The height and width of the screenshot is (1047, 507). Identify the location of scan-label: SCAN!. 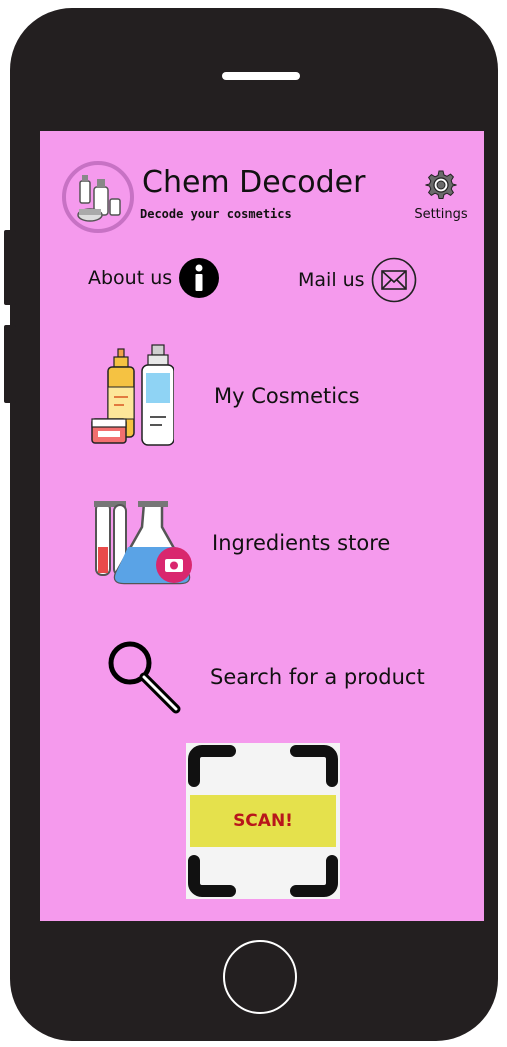
(263, 821).